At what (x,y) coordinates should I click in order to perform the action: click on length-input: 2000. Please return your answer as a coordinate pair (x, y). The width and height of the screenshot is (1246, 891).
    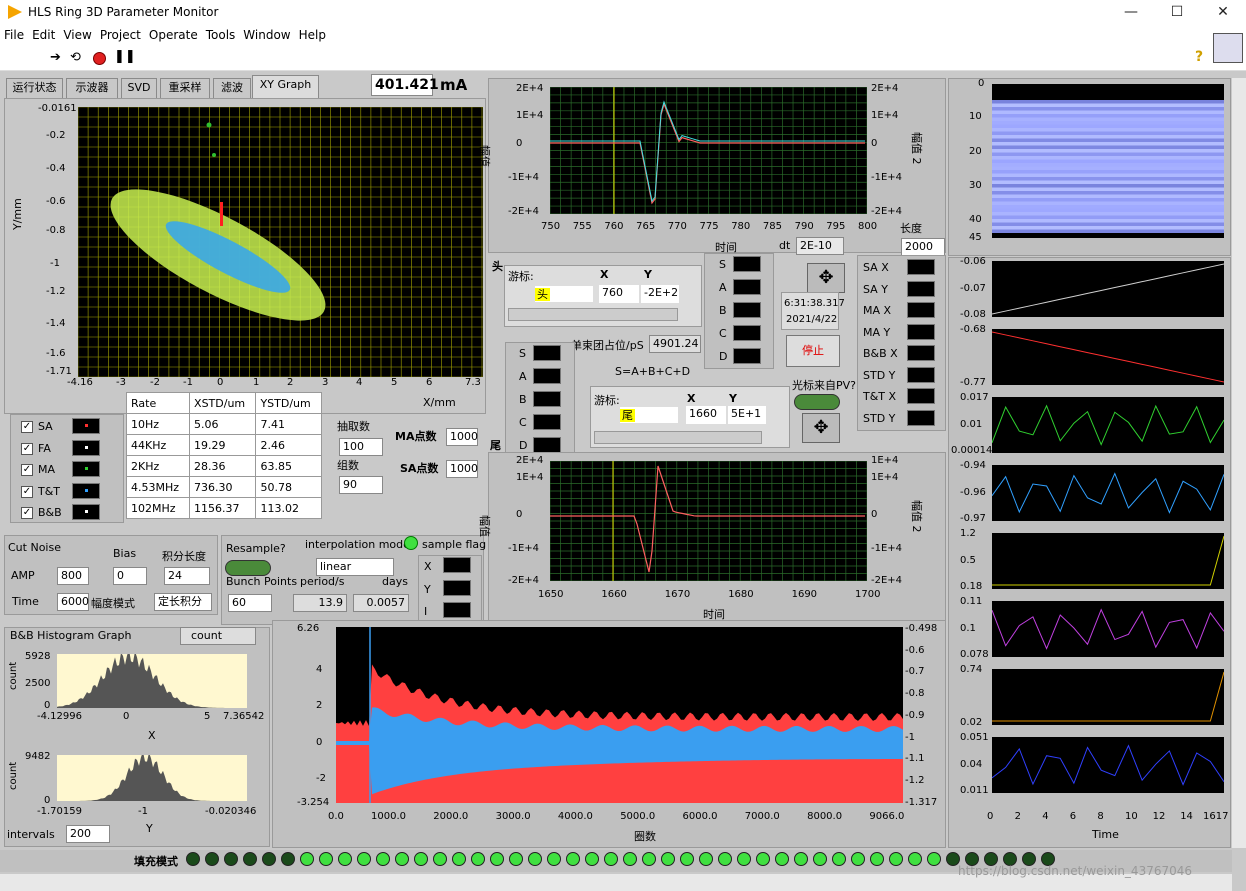
    Looking at the image, I should click on (923, 247).